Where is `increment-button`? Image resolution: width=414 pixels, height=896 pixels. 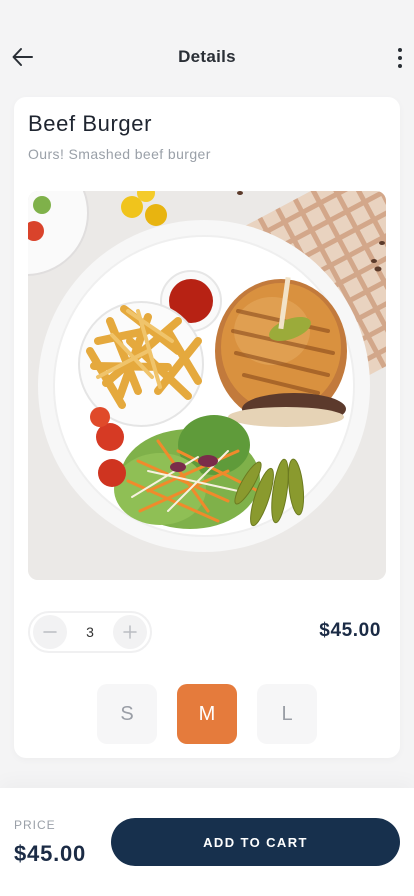 increment-button is located at coordinates (130, 632).